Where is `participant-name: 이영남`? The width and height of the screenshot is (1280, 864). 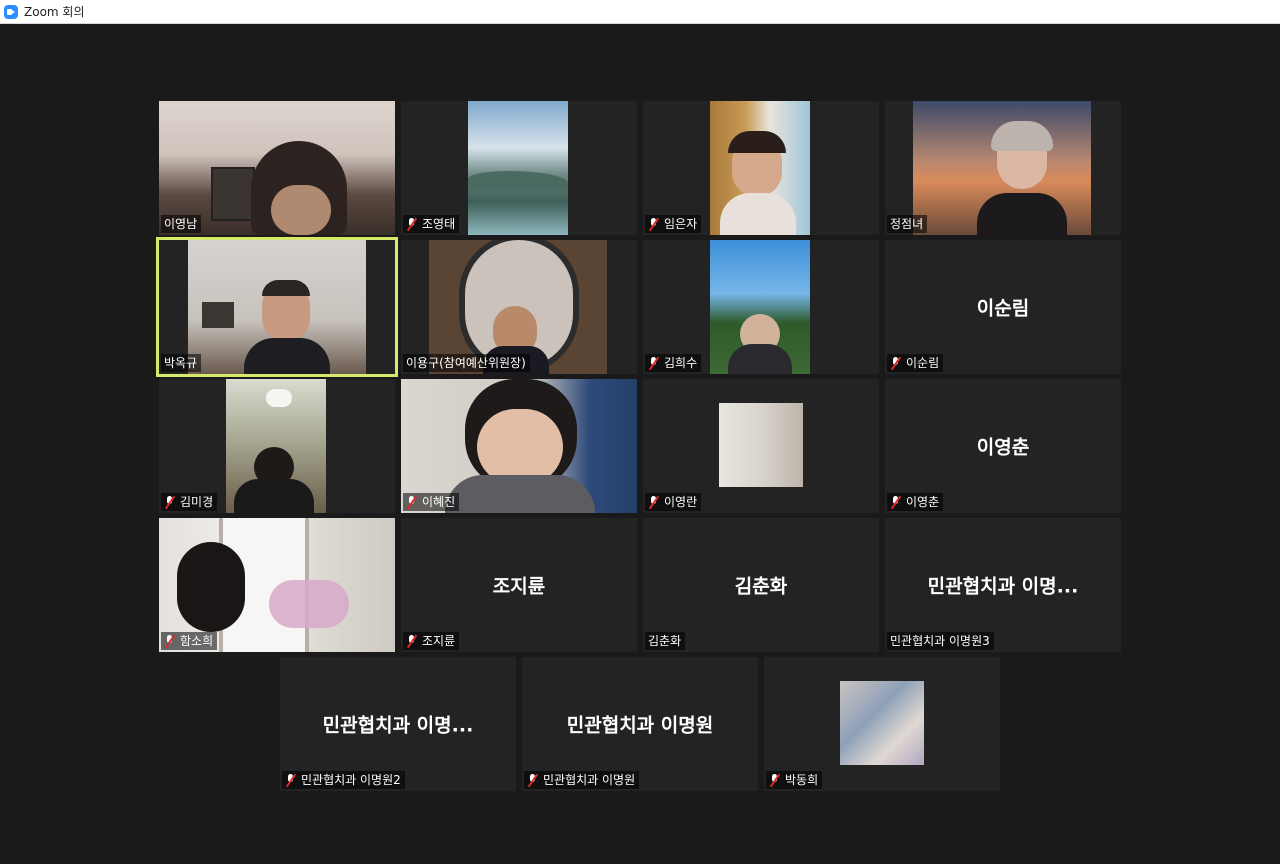
participant-name: 이영남 is located at coordinates (181, 224).